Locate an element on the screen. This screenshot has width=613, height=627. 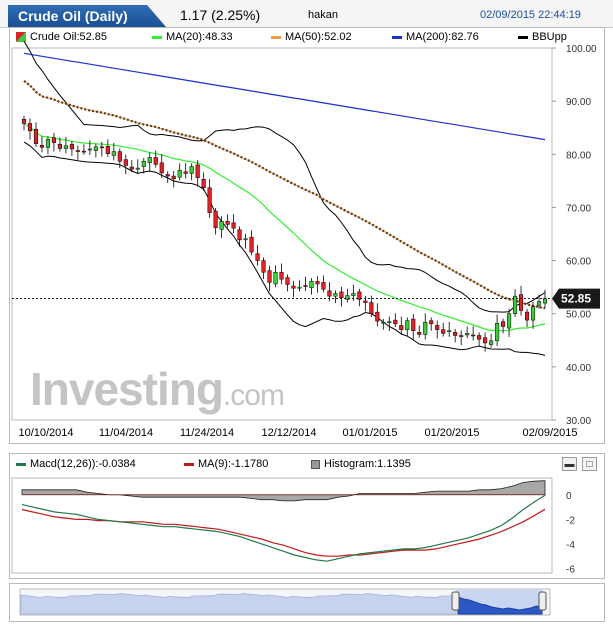
investing-logo: Investing.com is located at coordinates (157, 389).